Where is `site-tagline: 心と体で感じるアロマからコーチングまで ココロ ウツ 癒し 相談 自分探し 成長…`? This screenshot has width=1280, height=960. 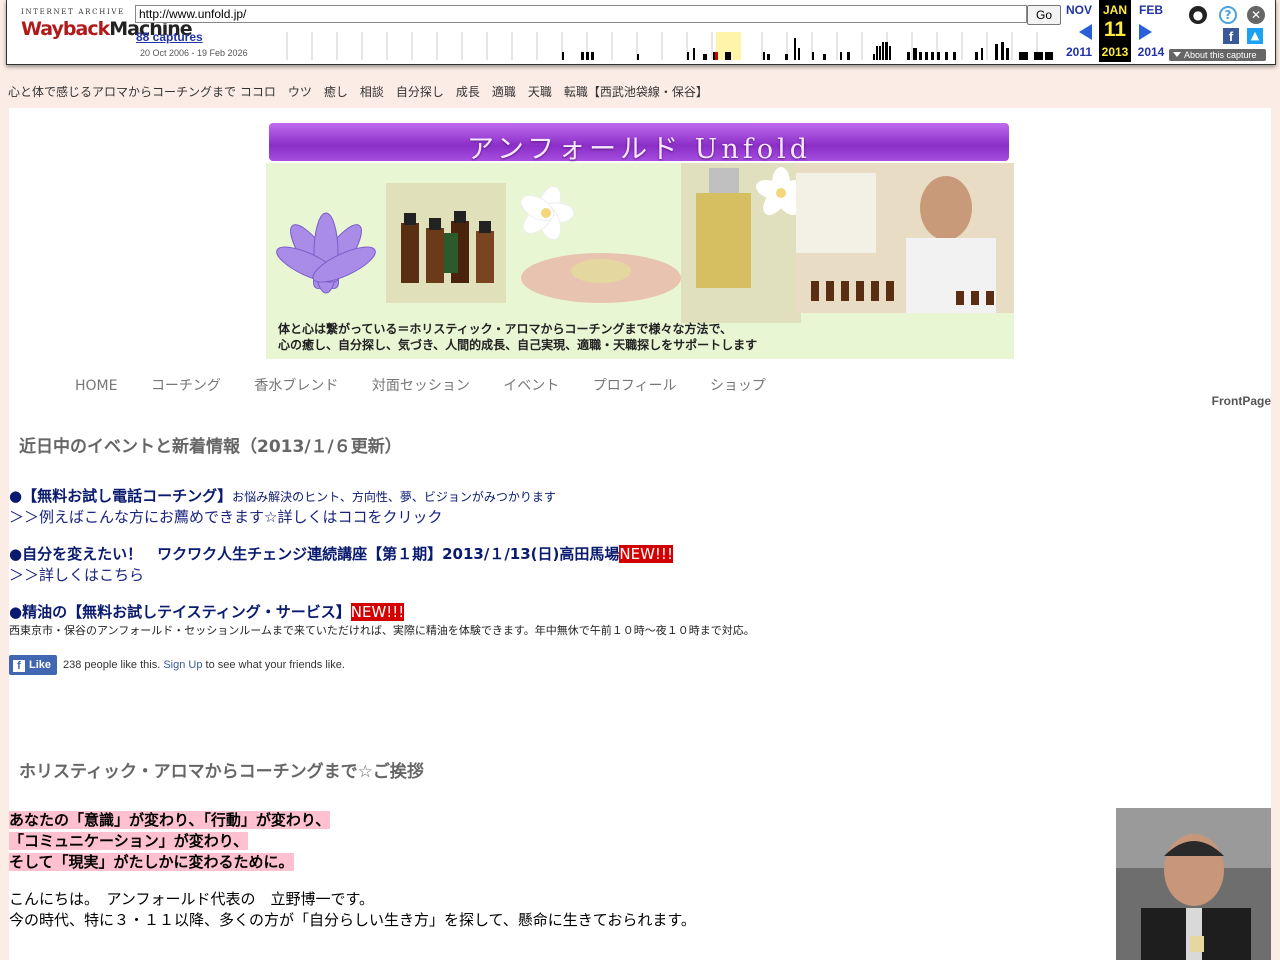 site-tagline: 心と体で感じるアロマからコーチングまで ココロ ウツ 癒し 相談 自分探し 成長… is located at coordinates (358, 92).